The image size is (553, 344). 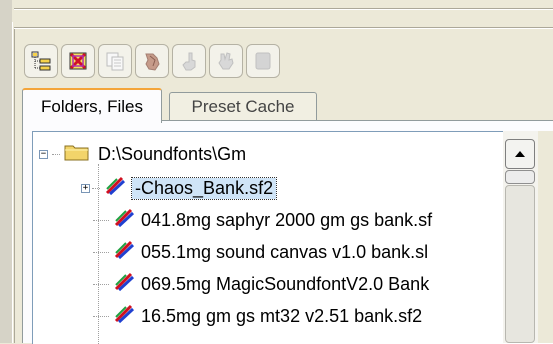 What do you see at coordinates (77, 154) in the screenshot?
I see `folder-icon` at bounding box center [77, 154].